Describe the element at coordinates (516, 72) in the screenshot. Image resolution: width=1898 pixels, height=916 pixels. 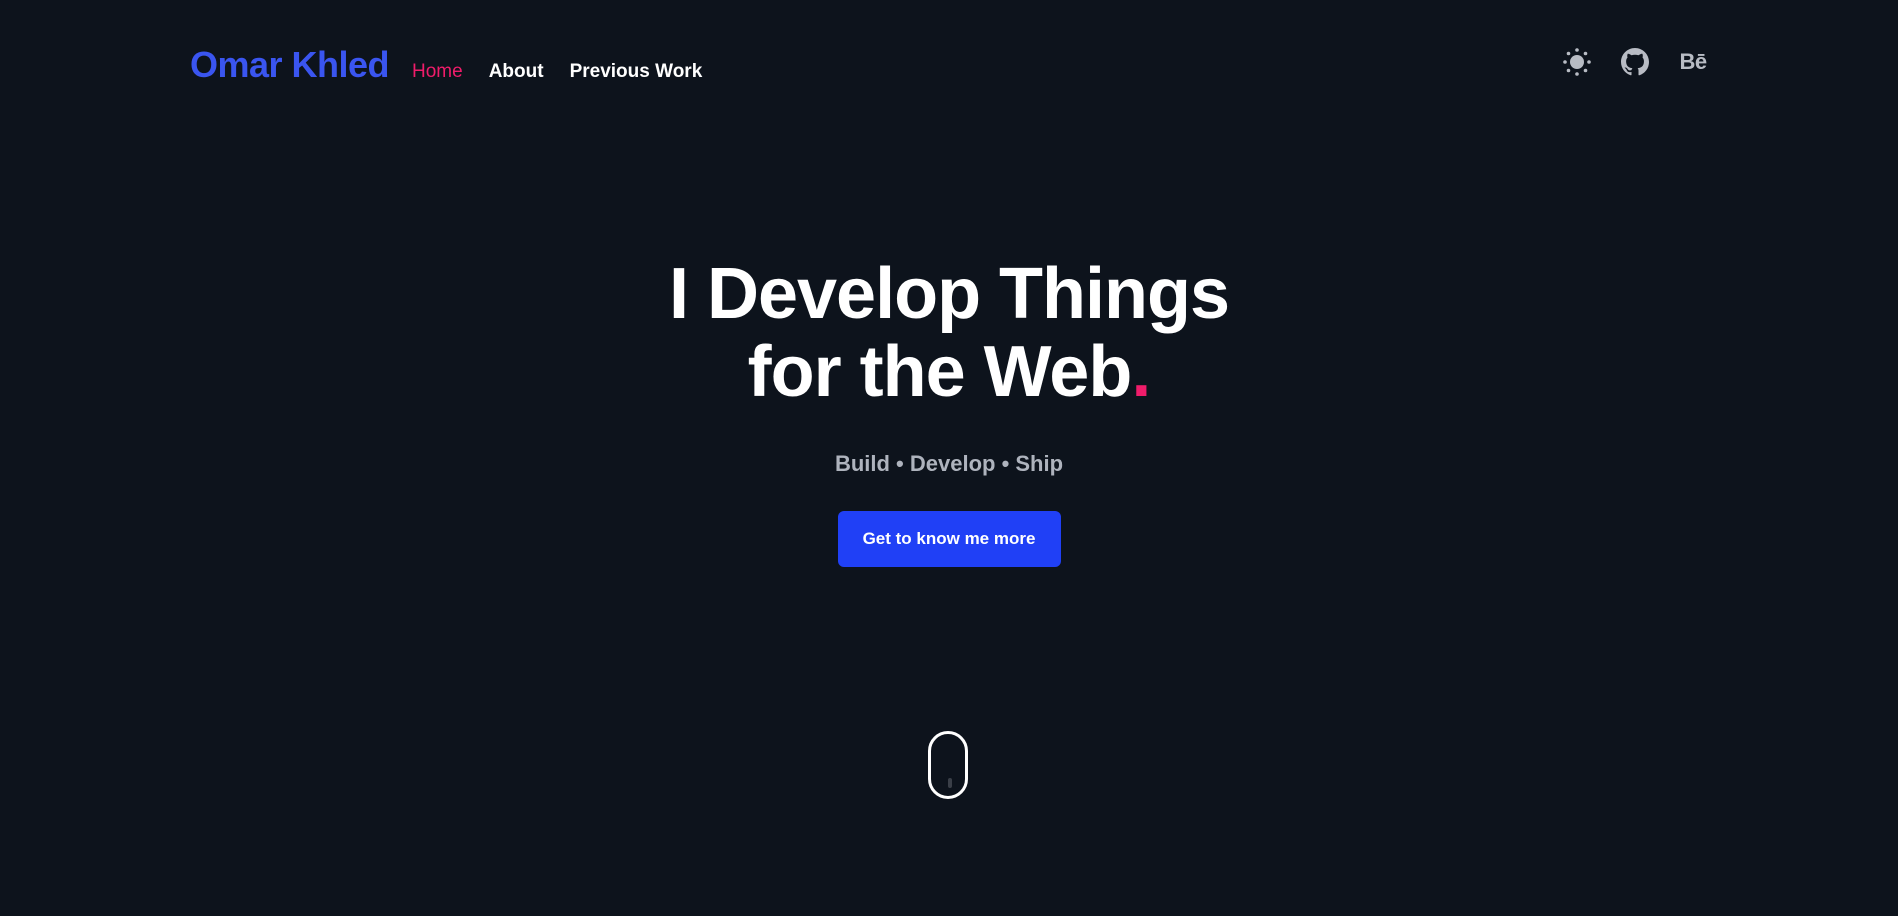
I see `nav-link-about: About` at that location.